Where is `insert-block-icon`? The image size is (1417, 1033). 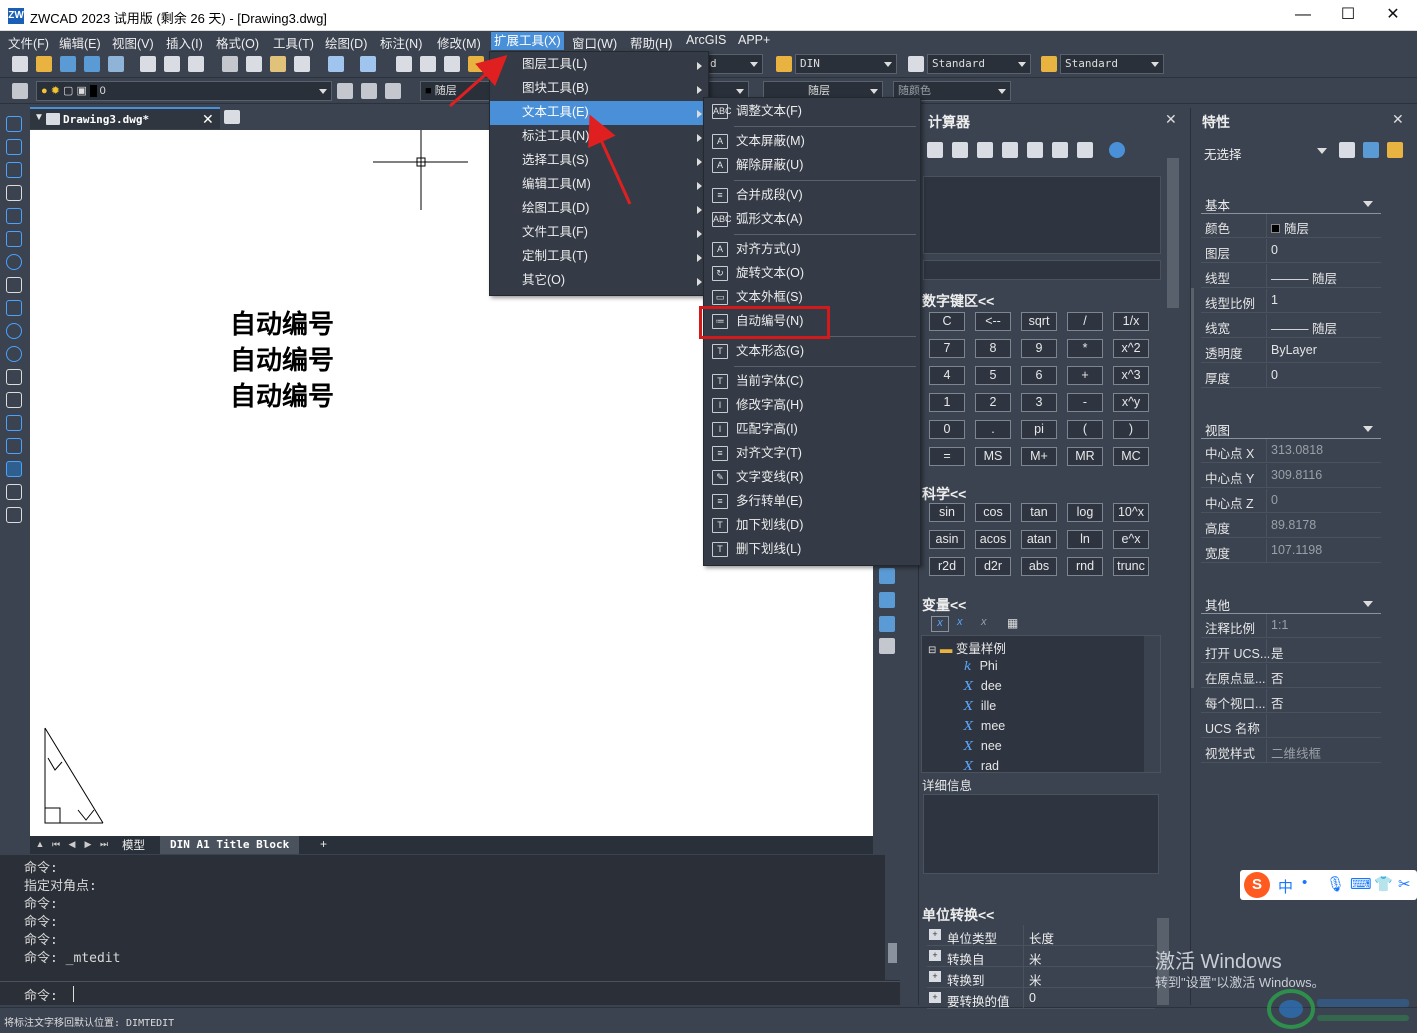
insert-block-icon is located at coordinates (14, 377).